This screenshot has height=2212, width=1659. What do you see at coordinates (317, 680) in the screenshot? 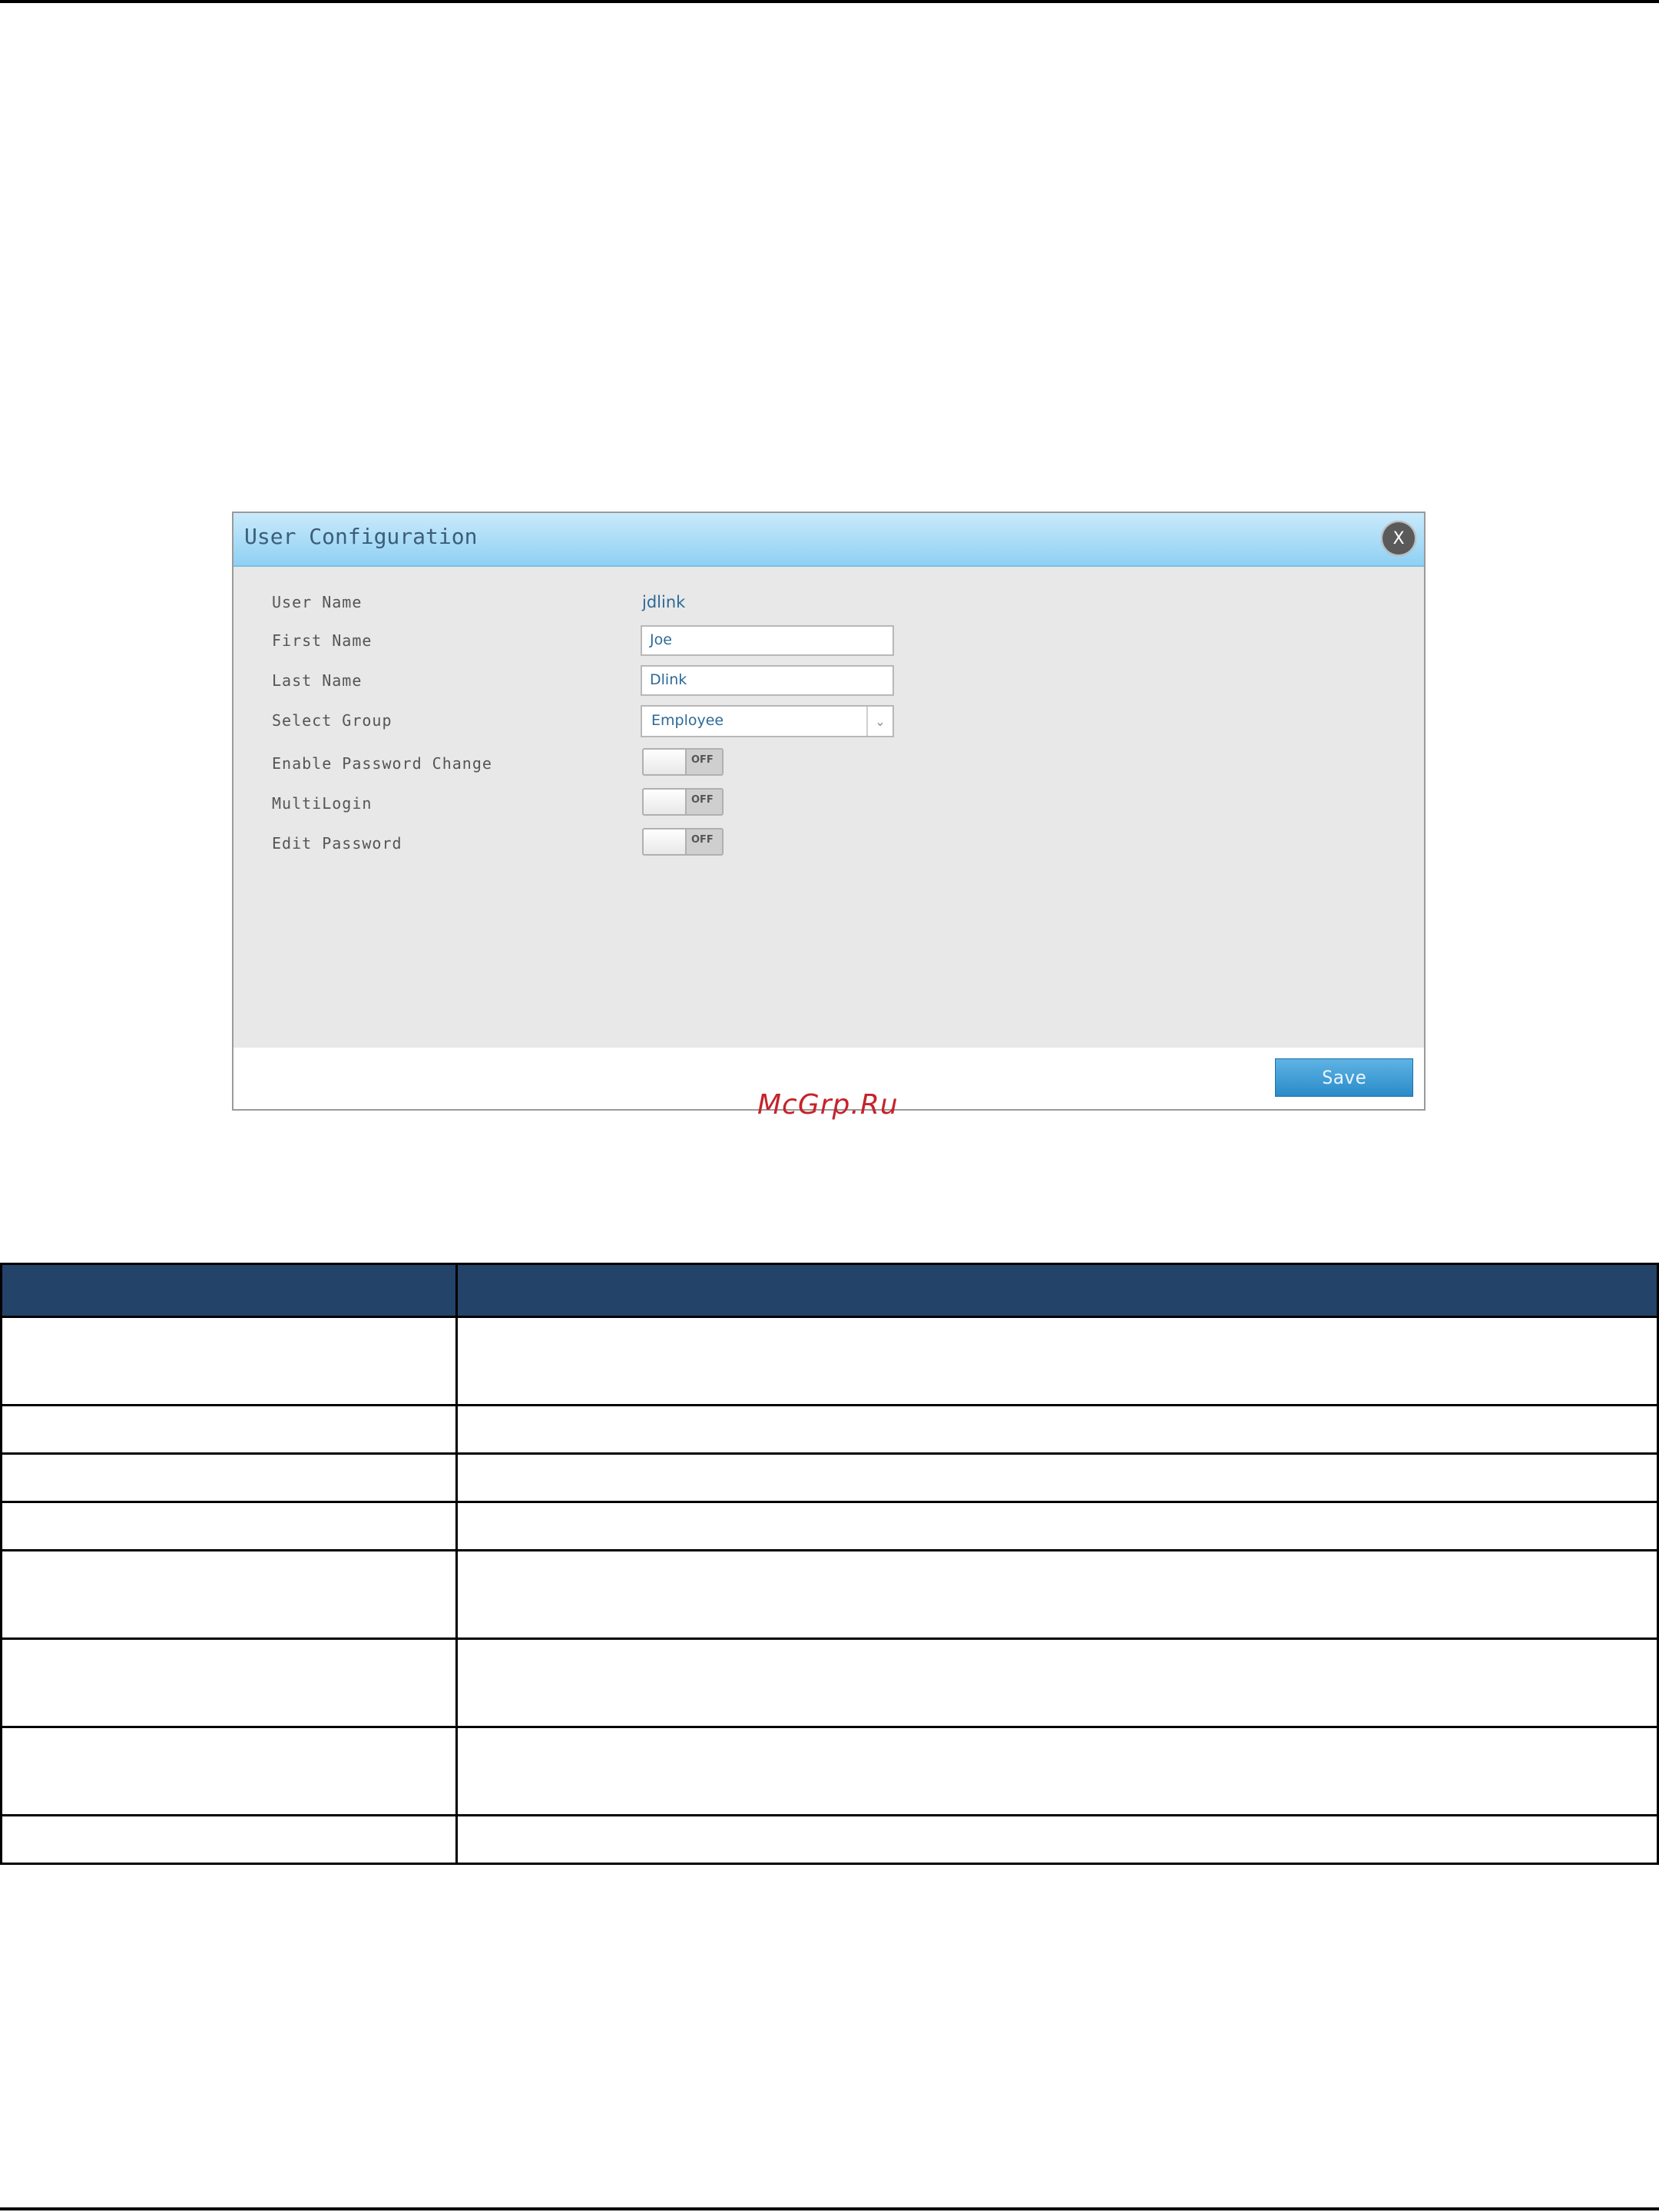
I see `last-name-label: Last Name` at bounding box center [317, 680].